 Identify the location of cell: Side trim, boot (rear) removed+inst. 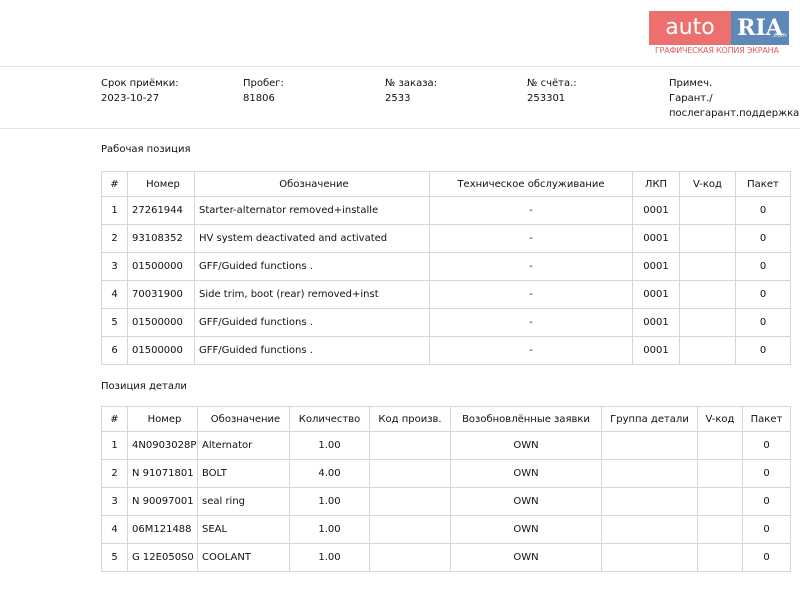
(312, 294).